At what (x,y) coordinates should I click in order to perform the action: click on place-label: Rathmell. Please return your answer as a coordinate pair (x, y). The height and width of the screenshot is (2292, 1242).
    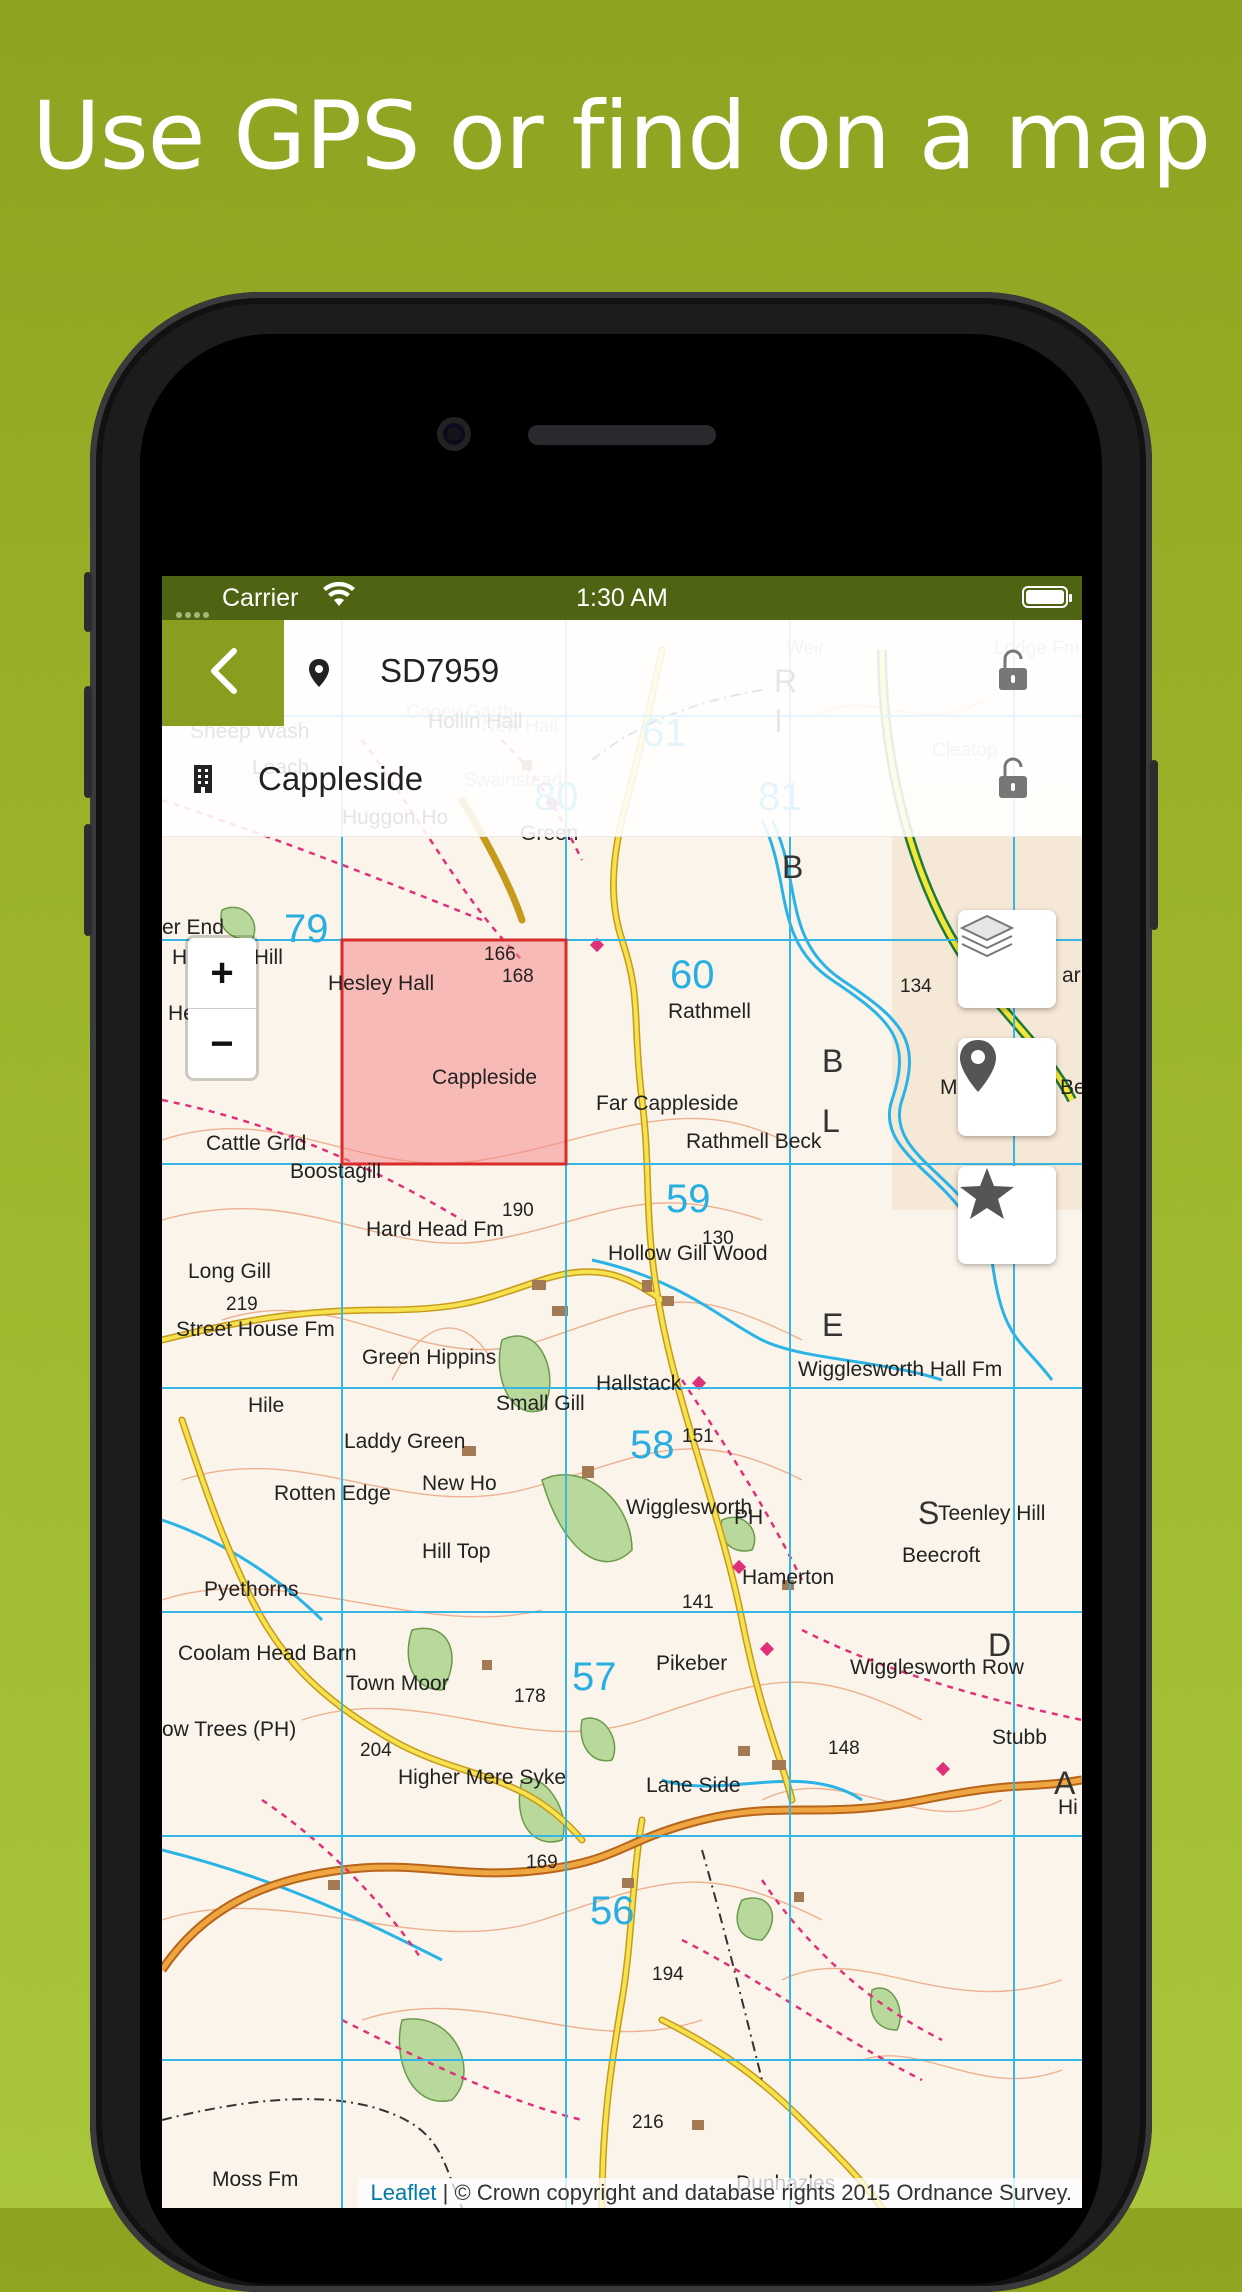
    Looking at the image, I should click on (709, 1011).